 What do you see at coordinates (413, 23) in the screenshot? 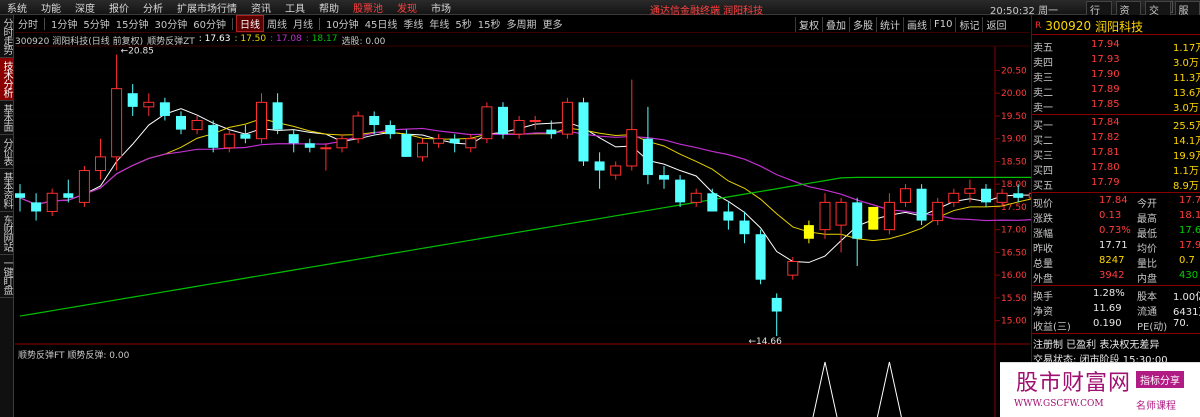
I see `period-tab-11: 季线` at bounding box center [413, 23].